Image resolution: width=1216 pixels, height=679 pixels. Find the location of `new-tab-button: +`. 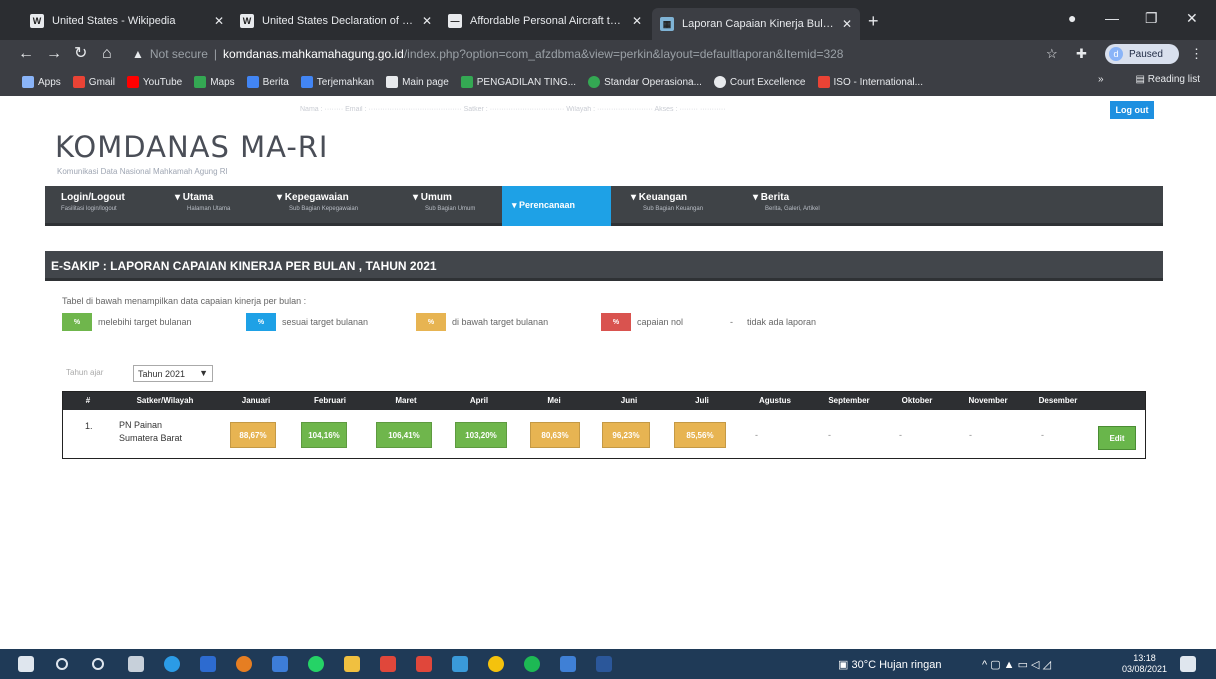

new-tab-button: + is located at coordinates (873, 21).